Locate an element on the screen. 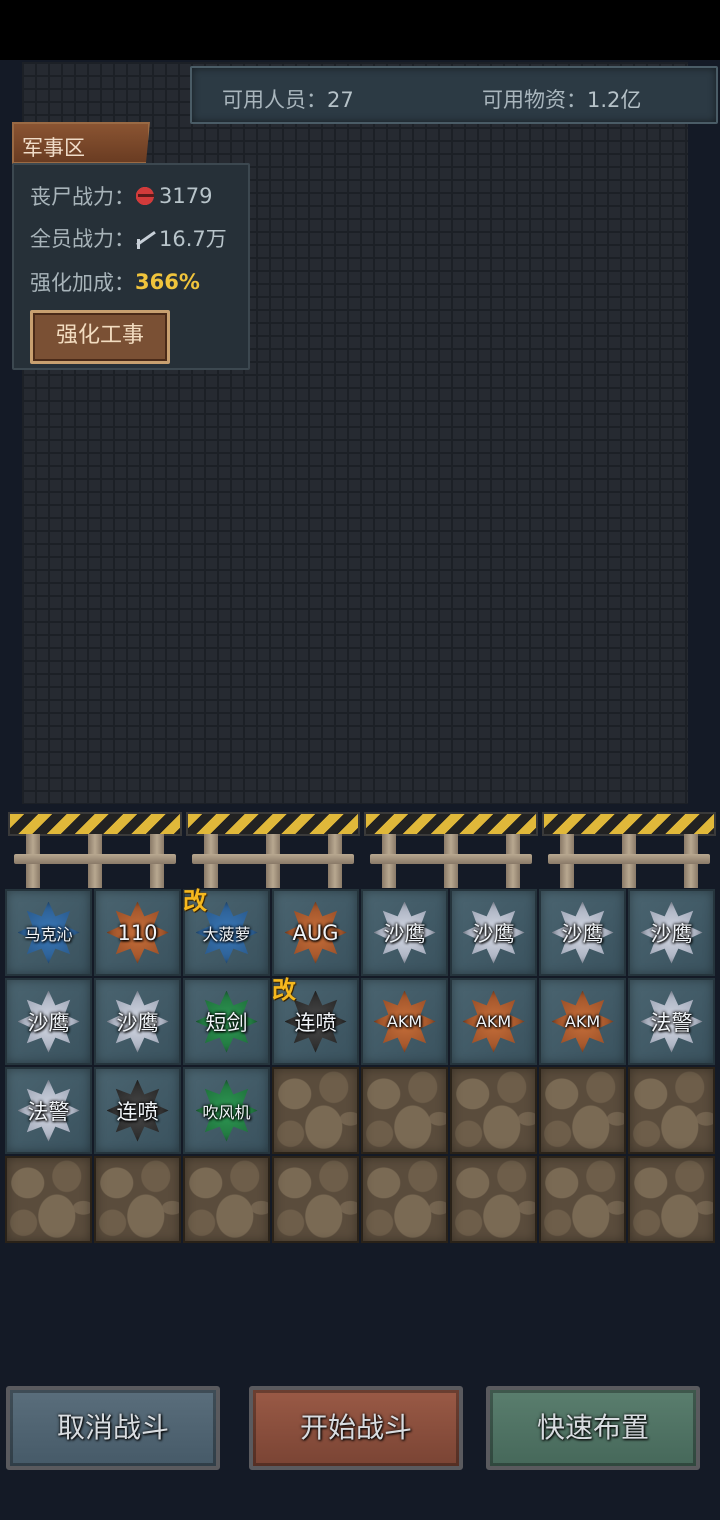  cancel-battle-button: 取消战斗 is located at coordinates (113, 1428).